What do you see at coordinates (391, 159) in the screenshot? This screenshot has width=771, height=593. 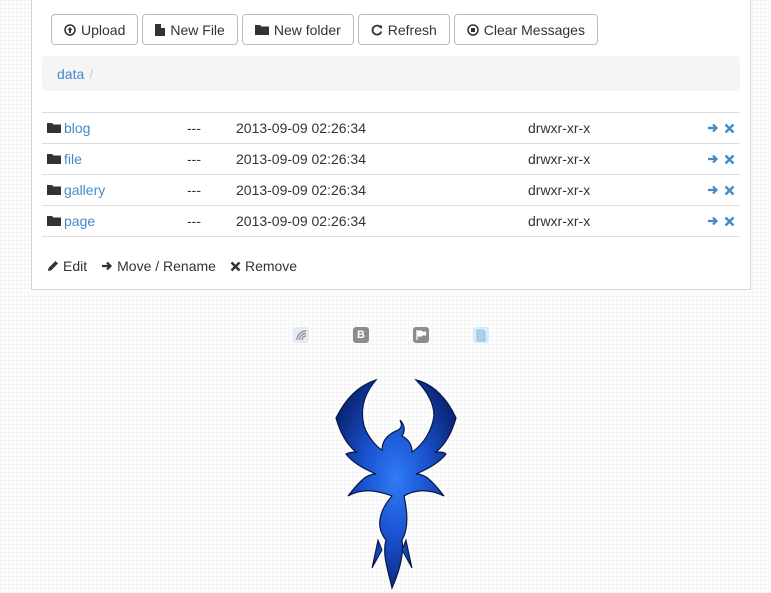 I see `table-row: file --- 2013-09-09 02:26:34 drwxr-xr-x` at bounding box center [391, 159].